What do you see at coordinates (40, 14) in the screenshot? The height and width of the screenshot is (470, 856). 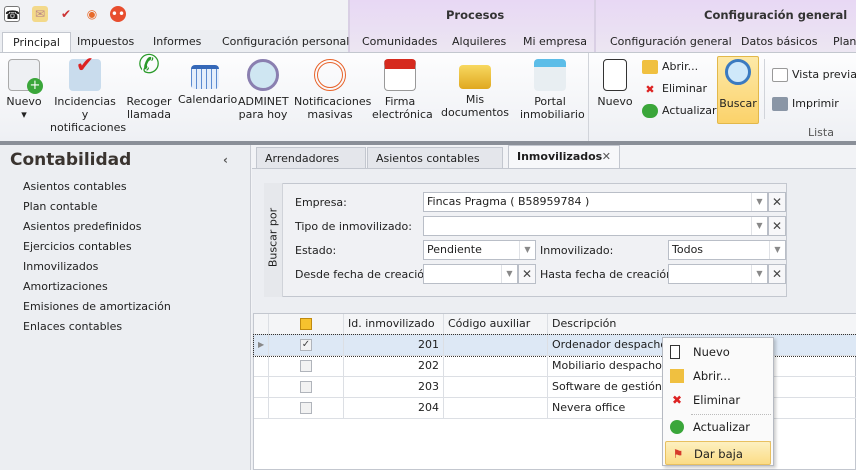 I see `mail-icon: ✉` at bounding box center [40, 14].